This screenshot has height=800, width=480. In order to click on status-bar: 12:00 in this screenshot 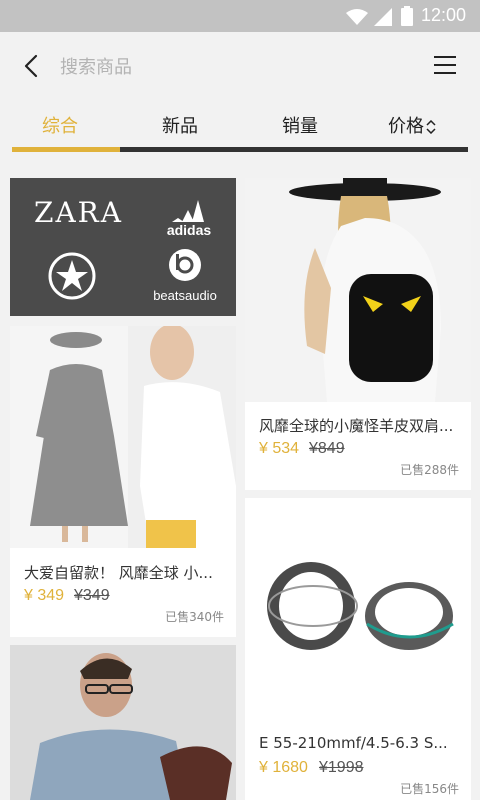, I will do `click(240, 16)`.